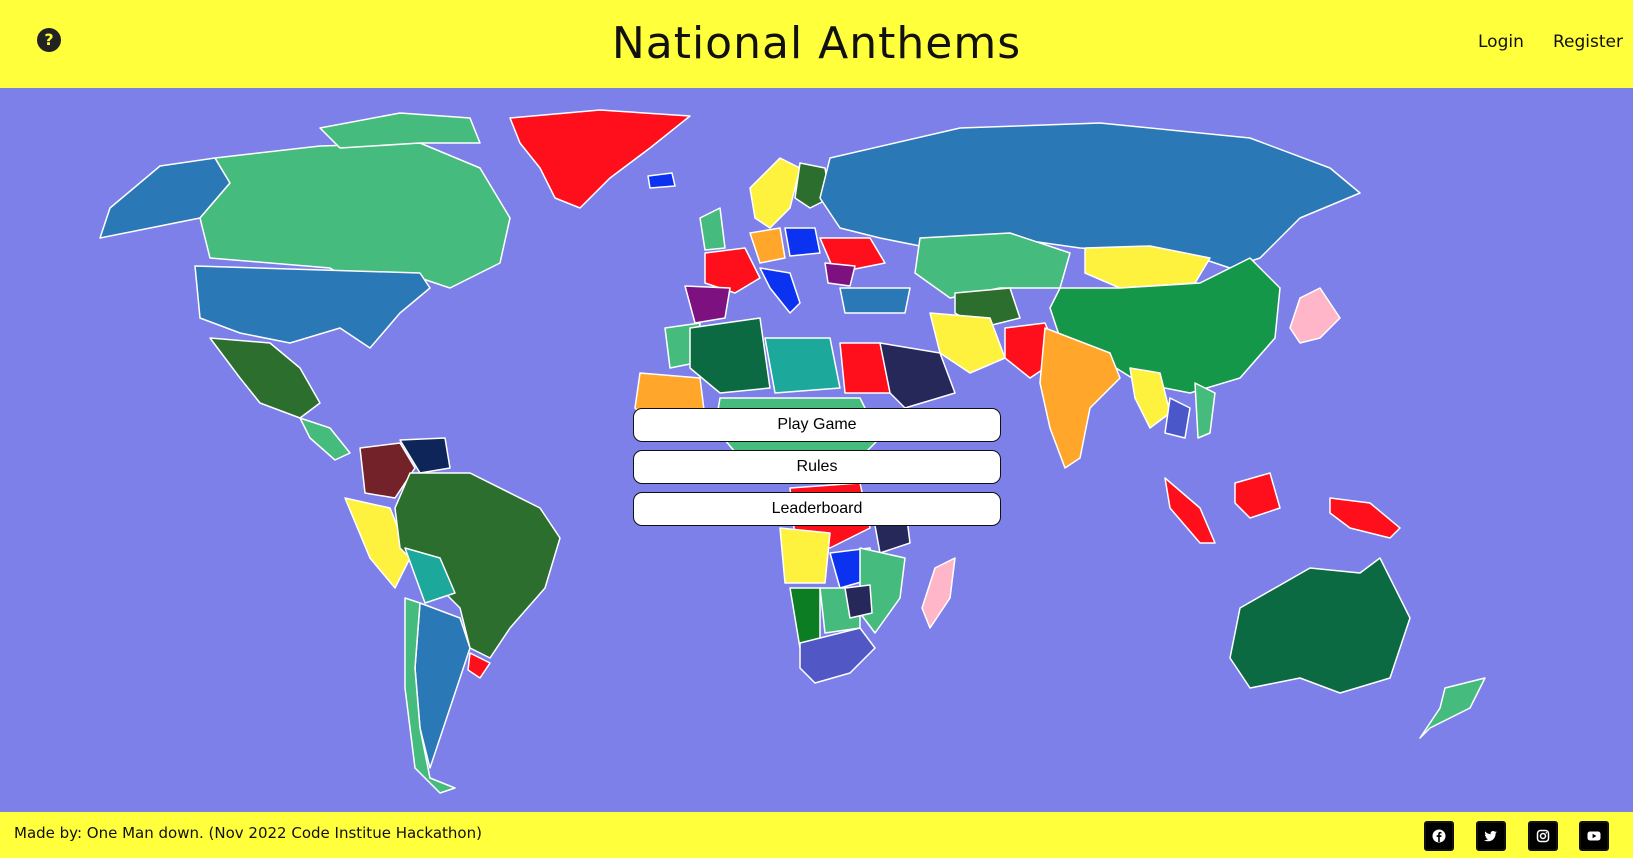 The width and height of the screenshot is (1633, 858). I want to click on country-spain, so click(707, 304).